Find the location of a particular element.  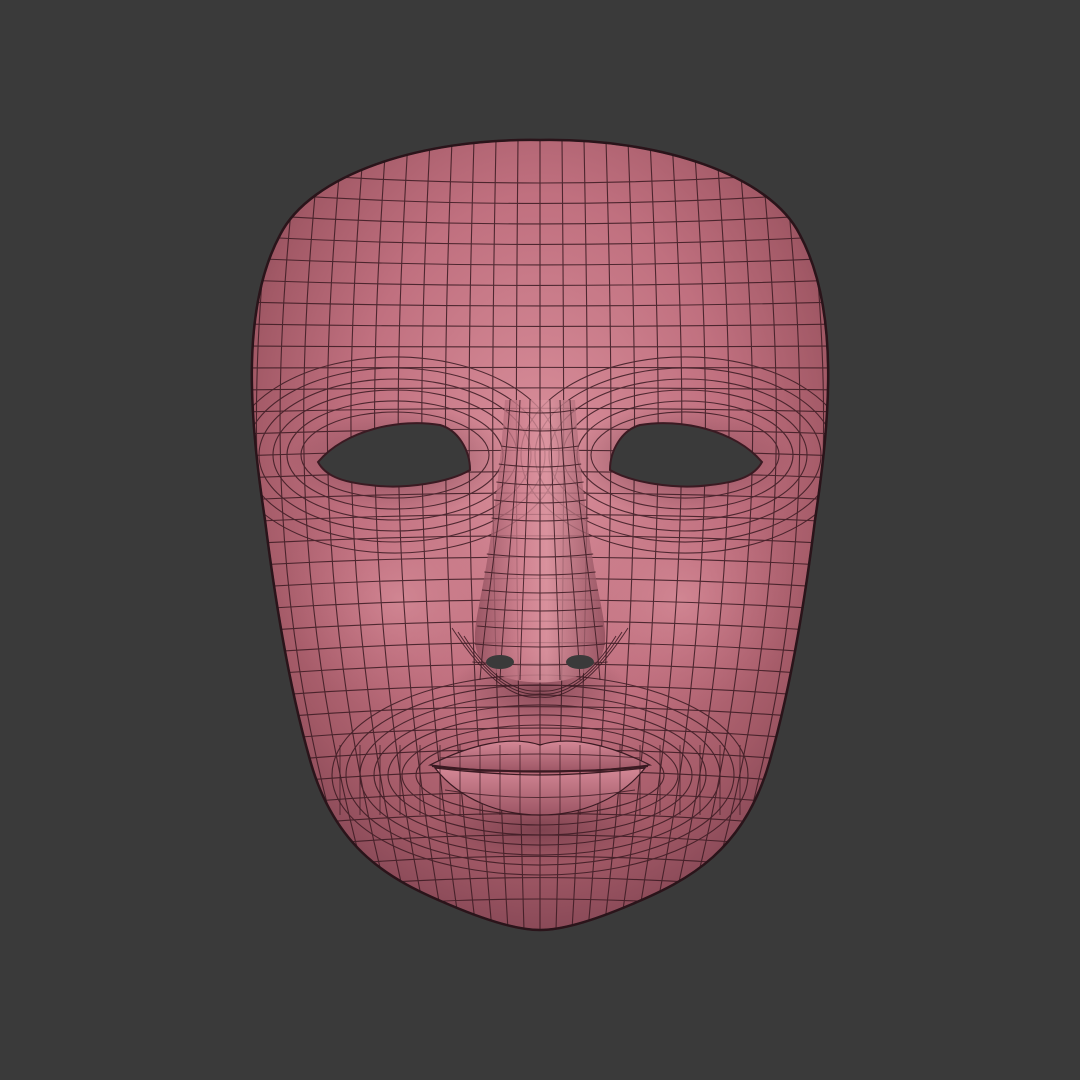

left-nostril is located at coordinates (500, 662).